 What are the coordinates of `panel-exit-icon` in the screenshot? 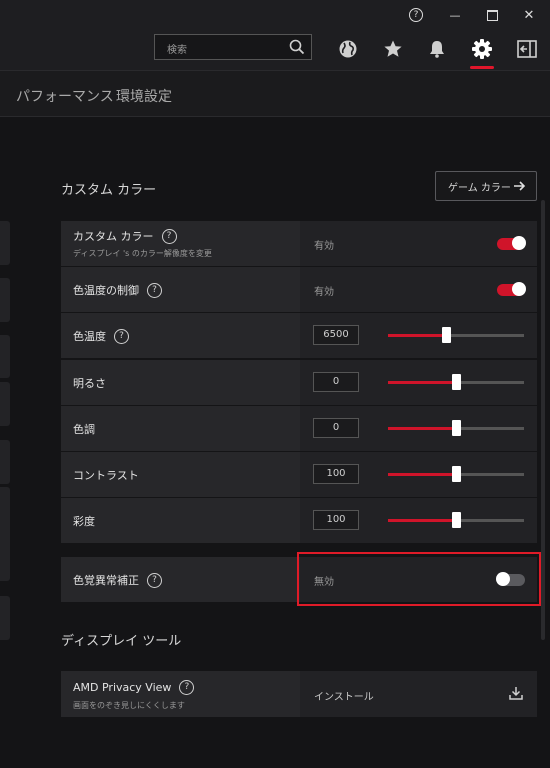 It's located at (527, 49).